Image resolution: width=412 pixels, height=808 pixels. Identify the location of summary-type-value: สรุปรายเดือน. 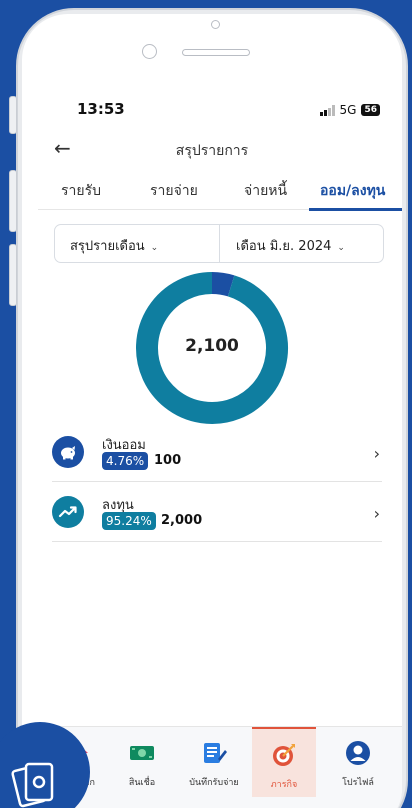
(107, 246).